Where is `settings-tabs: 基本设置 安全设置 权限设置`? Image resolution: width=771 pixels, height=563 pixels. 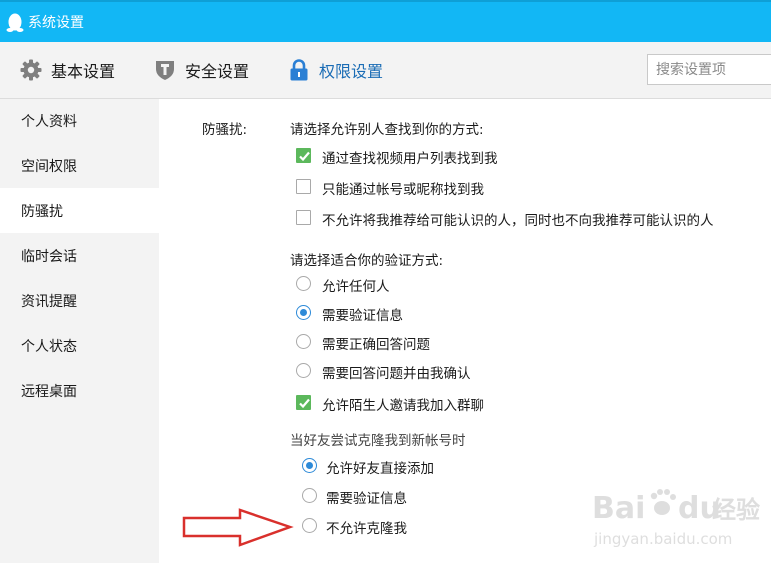 settings-tabs: 基本设置 安全设置 权限设置 is located at coordinates (385, 70).